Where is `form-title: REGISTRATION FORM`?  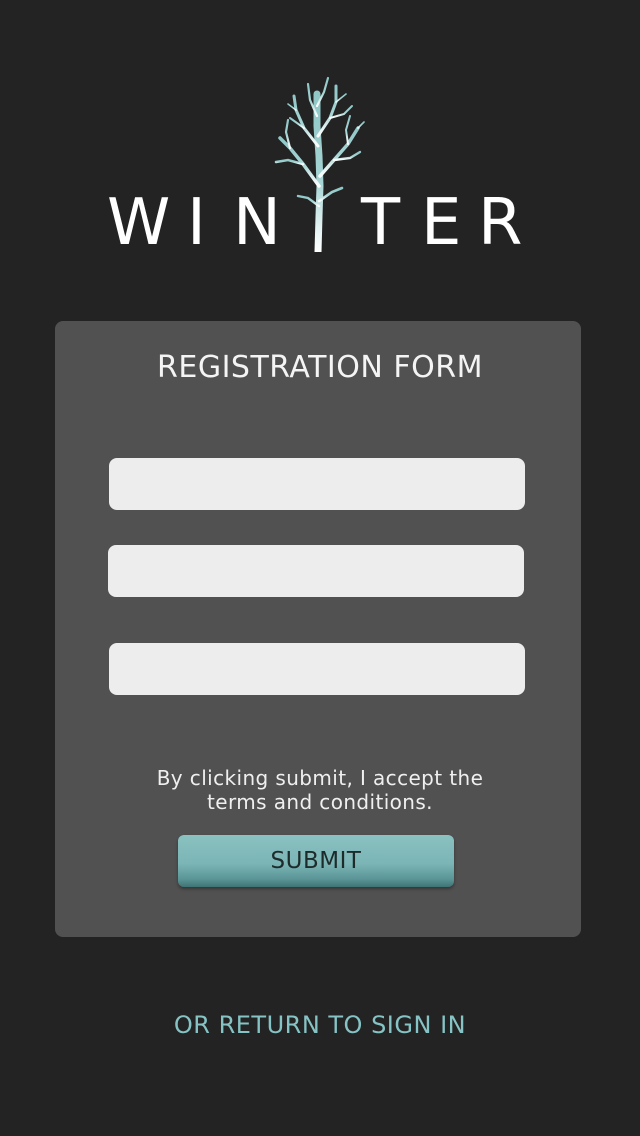
form-title: REGISTRATION FORM is located at coordinates (320, 367).